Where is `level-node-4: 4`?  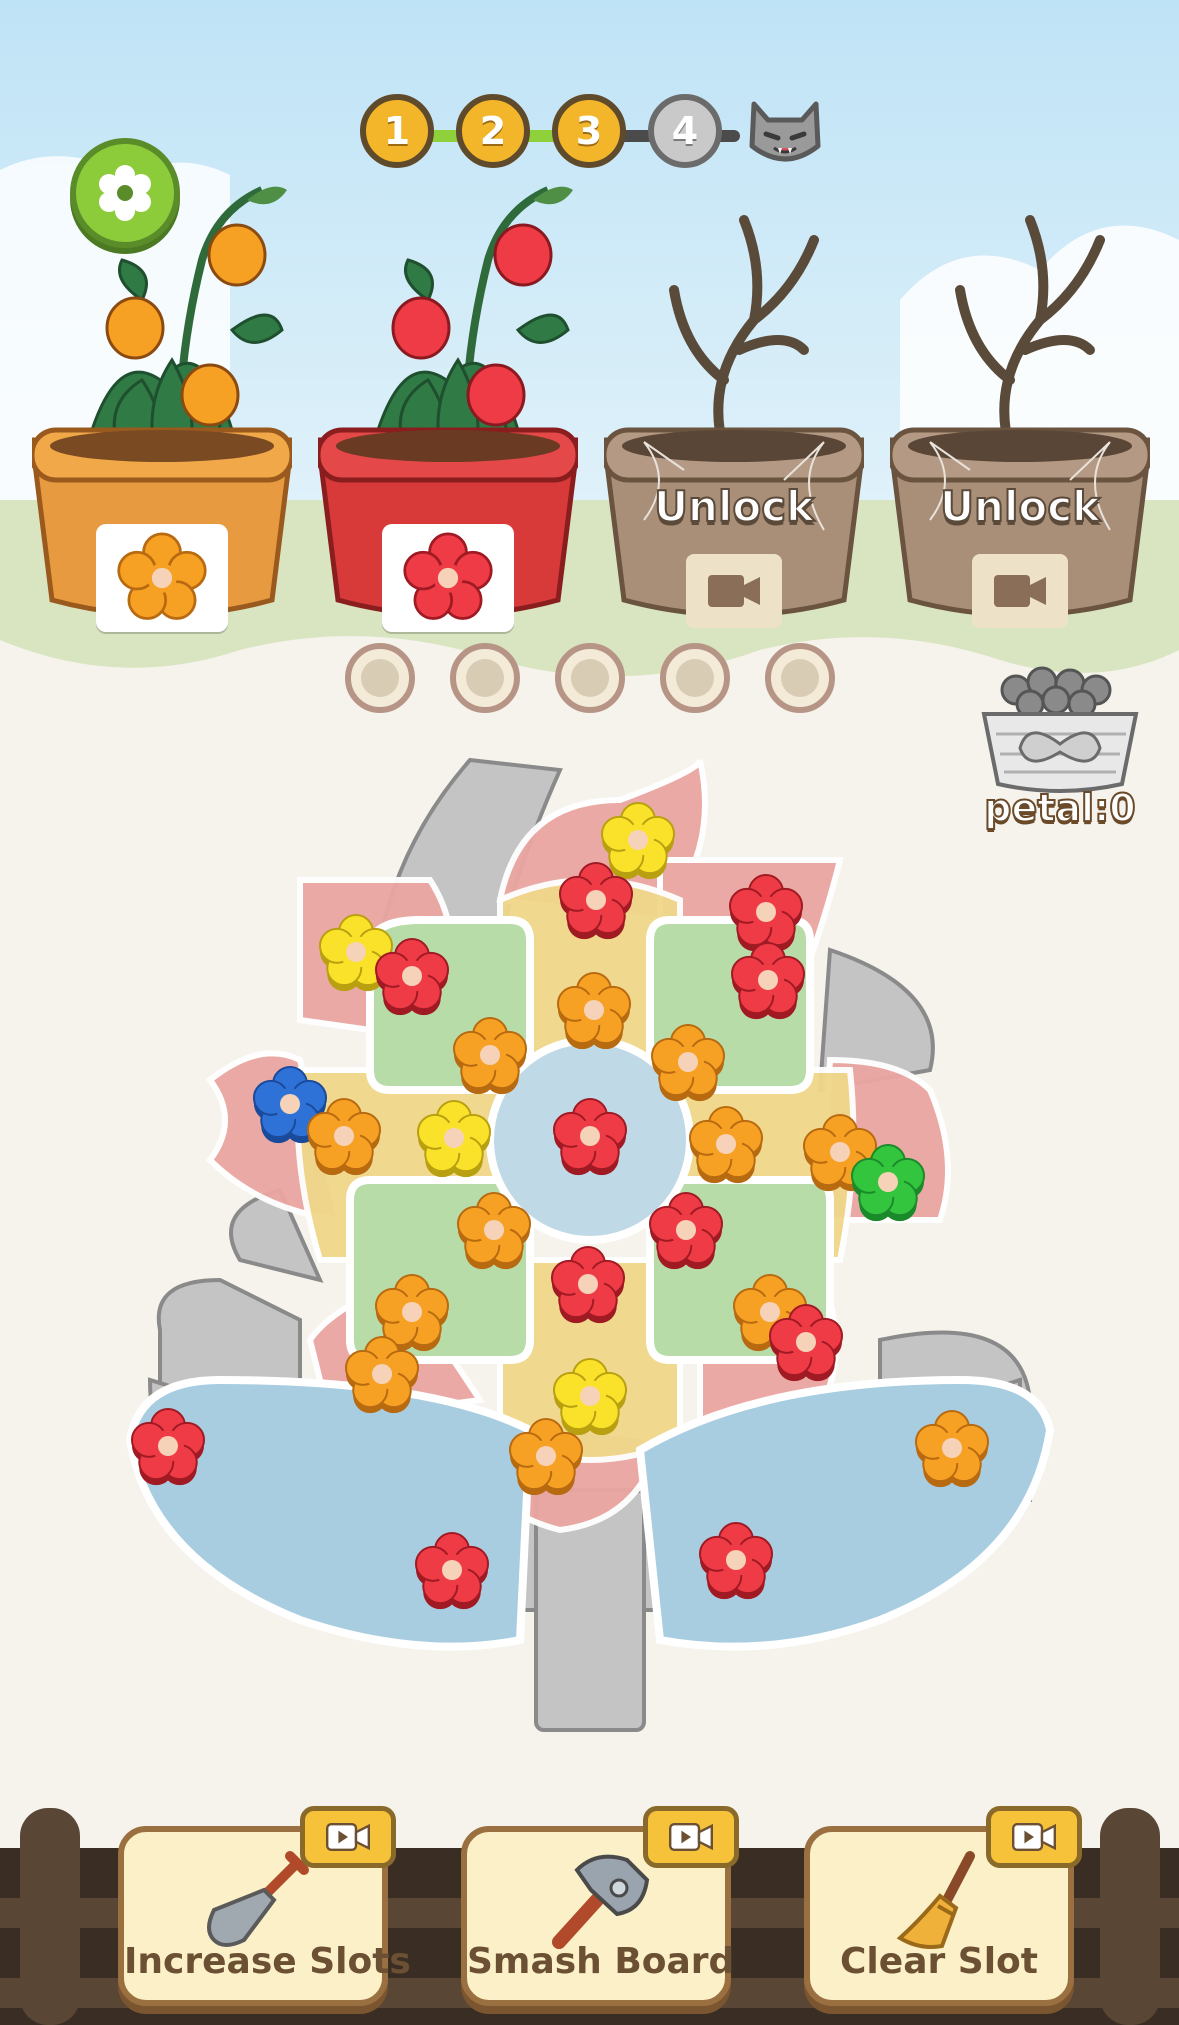
level-node-4: 4 is located at coordinates (685, 131).